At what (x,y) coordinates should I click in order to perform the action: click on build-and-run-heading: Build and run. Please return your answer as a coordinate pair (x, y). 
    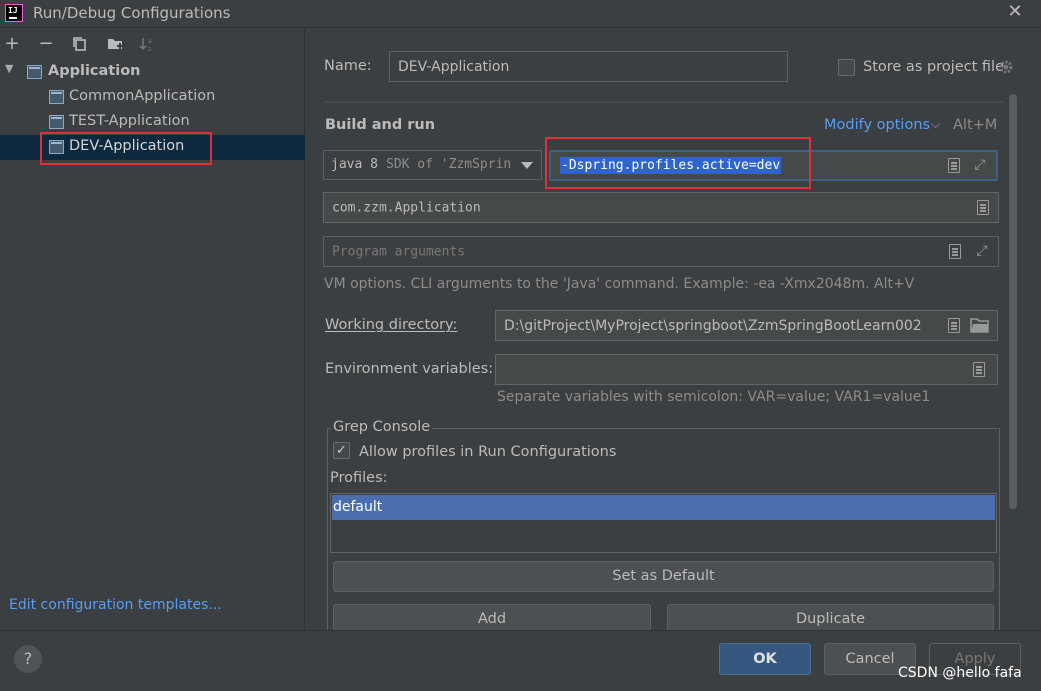
    Looking at the image, I should click on (380, 125).